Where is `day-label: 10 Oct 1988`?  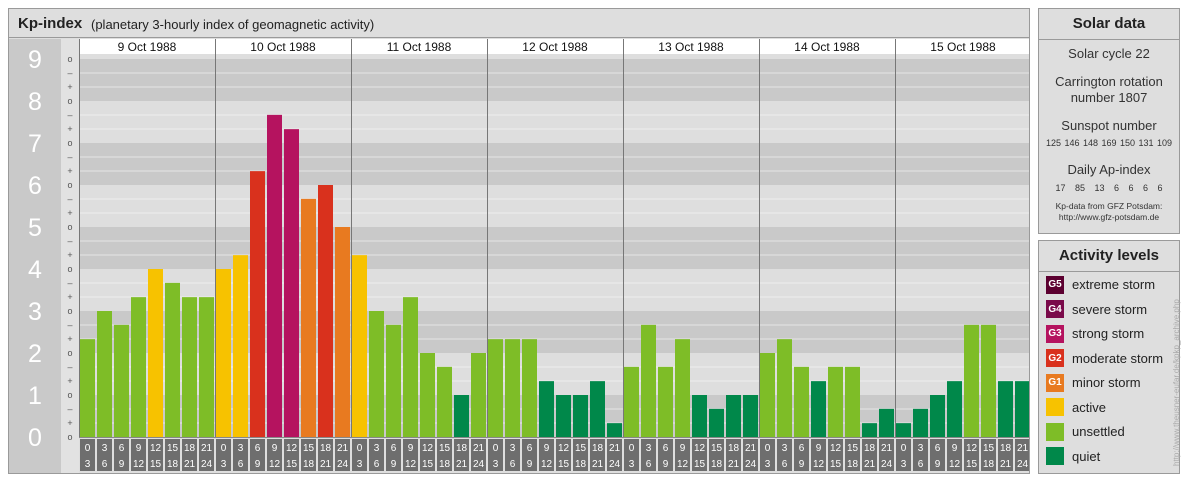 day-label: 10 Oct 1988 is located at coordinates (283, 47).